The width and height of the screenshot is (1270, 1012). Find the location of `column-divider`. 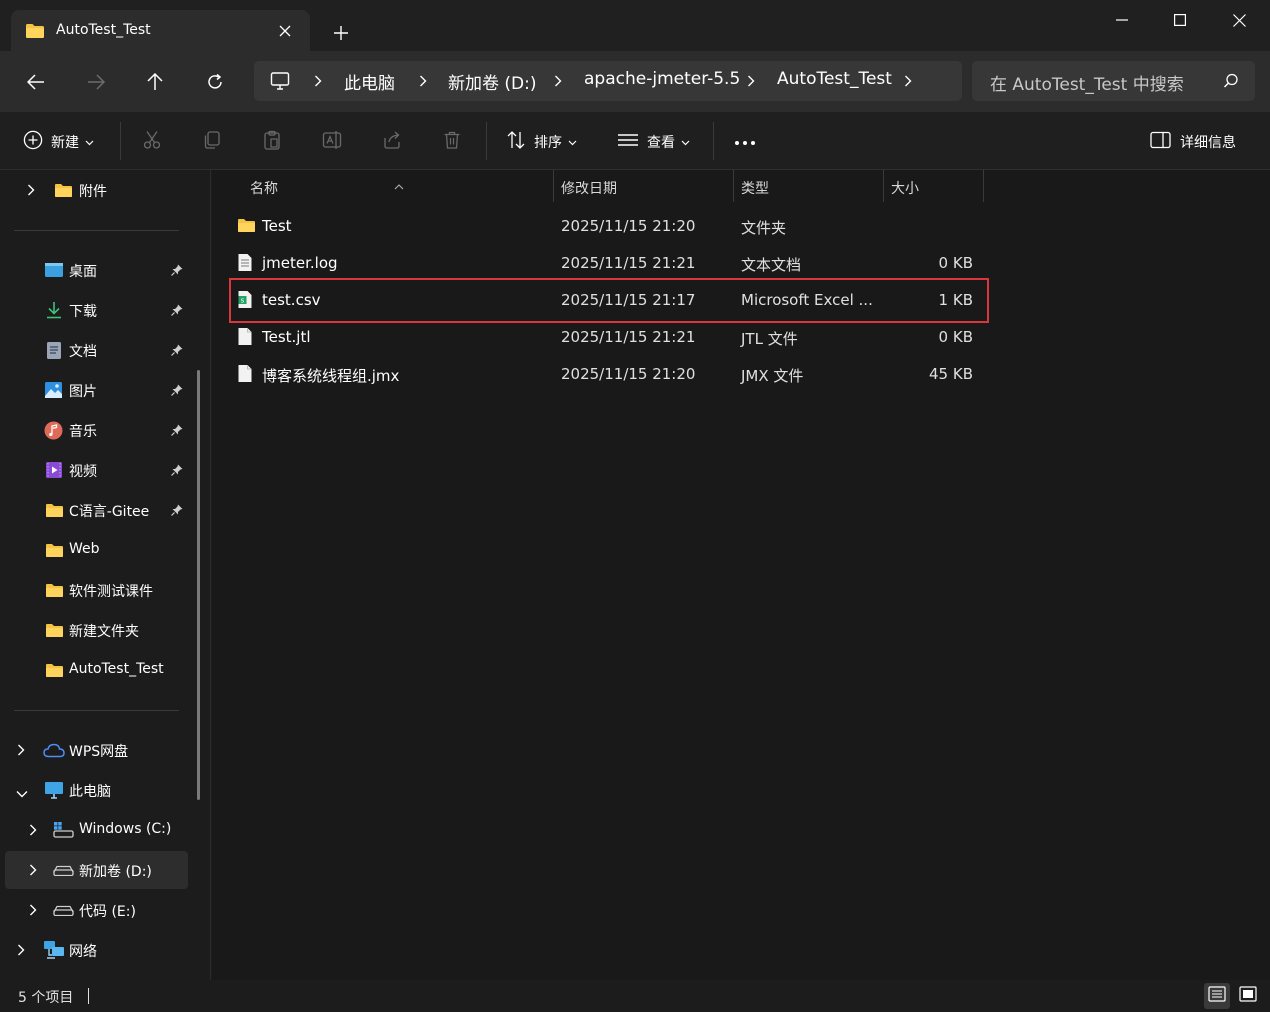

column-divider is located at coordinates (983, 186).